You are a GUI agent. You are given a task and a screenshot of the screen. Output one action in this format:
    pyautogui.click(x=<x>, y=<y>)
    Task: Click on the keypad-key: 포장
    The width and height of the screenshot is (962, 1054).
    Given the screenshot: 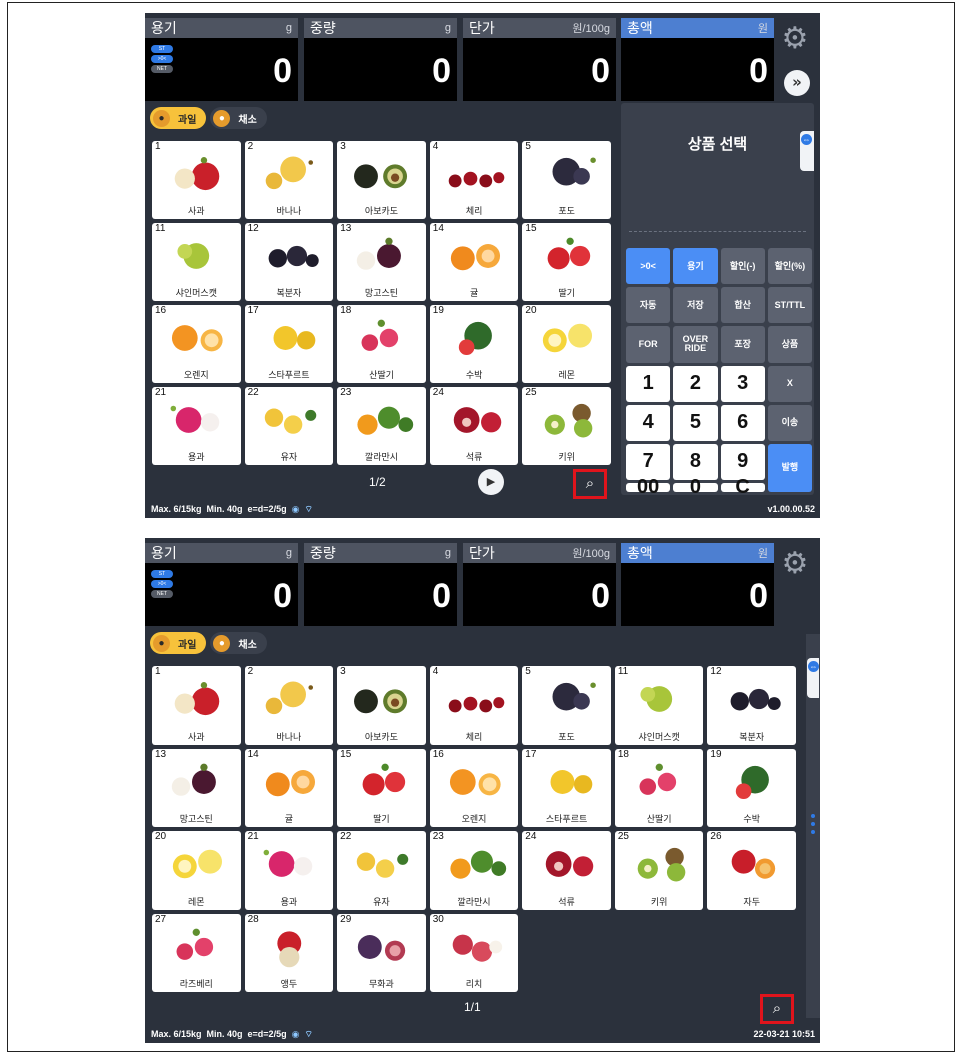 What is the action you would take?
    pyautogui.click(x=742, y=344)
    